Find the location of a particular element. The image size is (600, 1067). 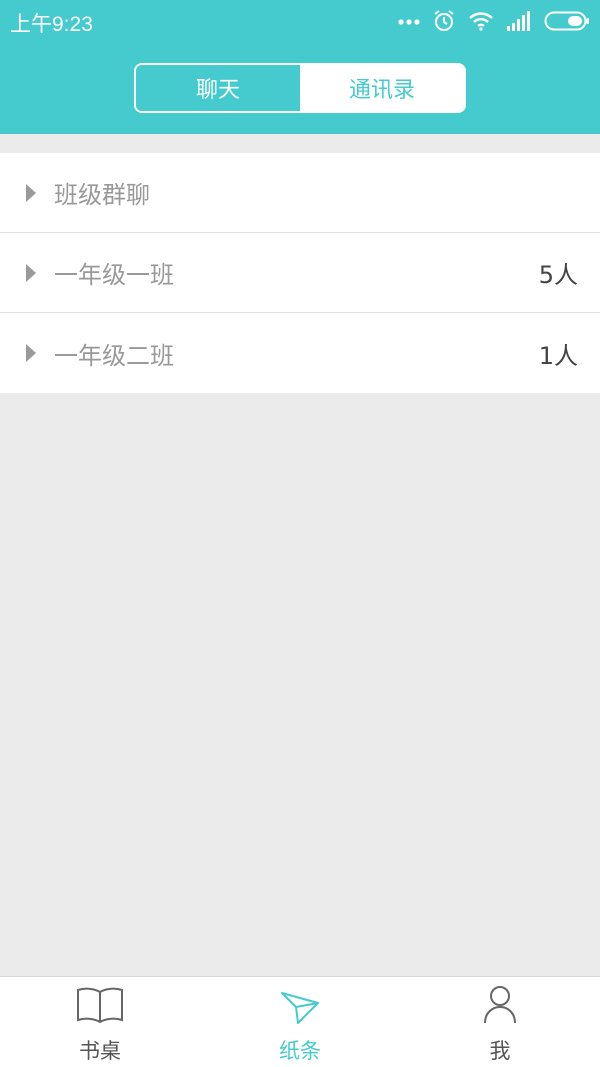

list-item-class-group-chat: 班级群聊 is located at coordinates (300, 193).